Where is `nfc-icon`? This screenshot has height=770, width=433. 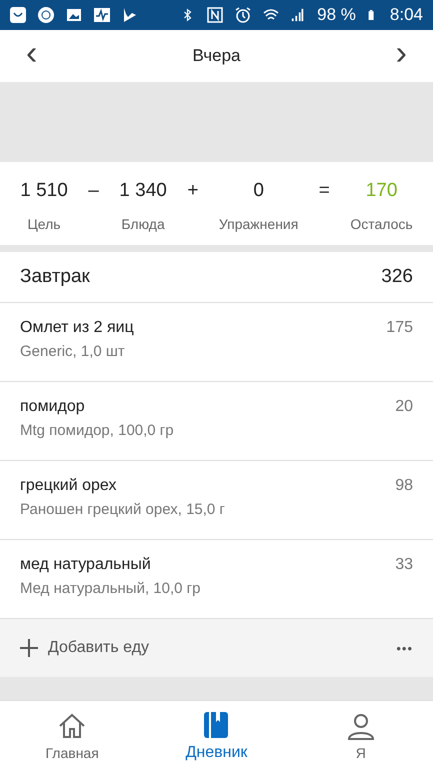
nfc-icon is located at coordinates (215, 15).